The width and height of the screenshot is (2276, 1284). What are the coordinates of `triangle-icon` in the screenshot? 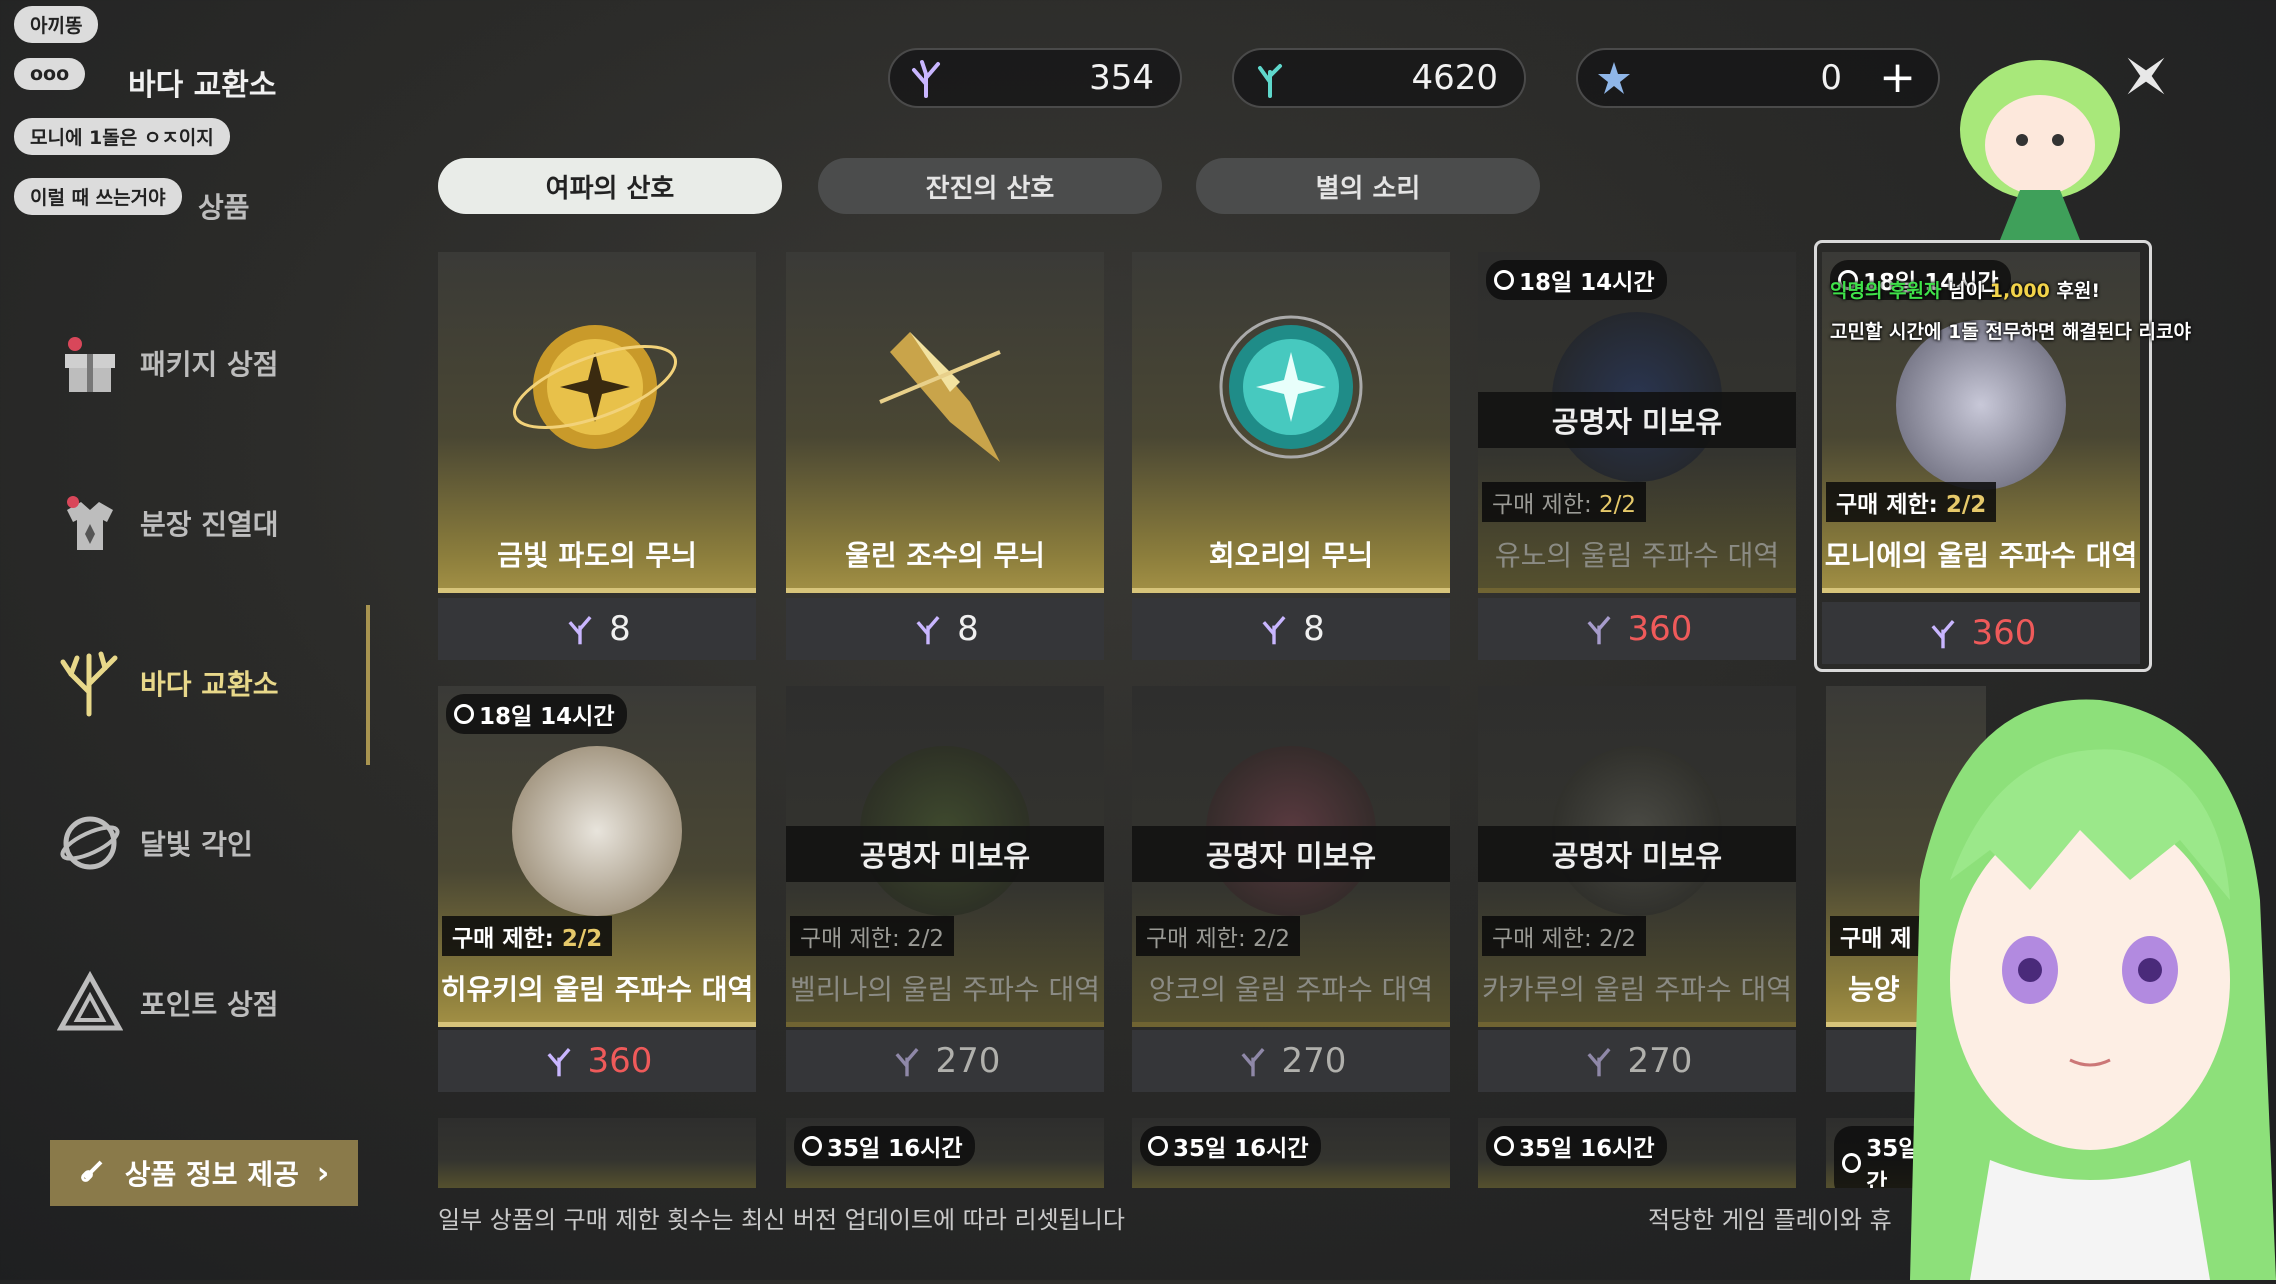 It's located at (90, 1003).